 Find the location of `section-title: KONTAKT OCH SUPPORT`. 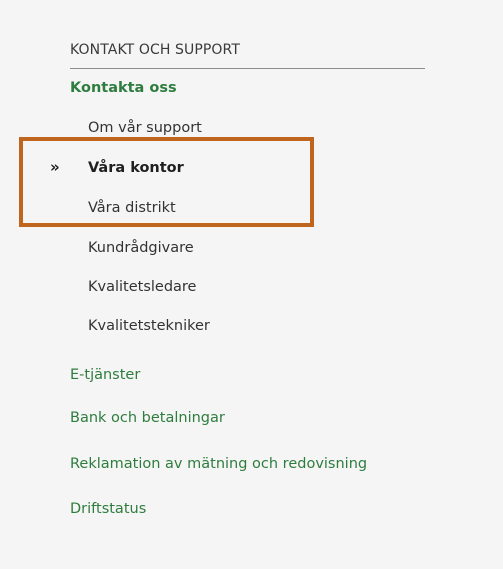

section-title: KONTAKT OCH SUPPORT is located at coordinates (155, 50).